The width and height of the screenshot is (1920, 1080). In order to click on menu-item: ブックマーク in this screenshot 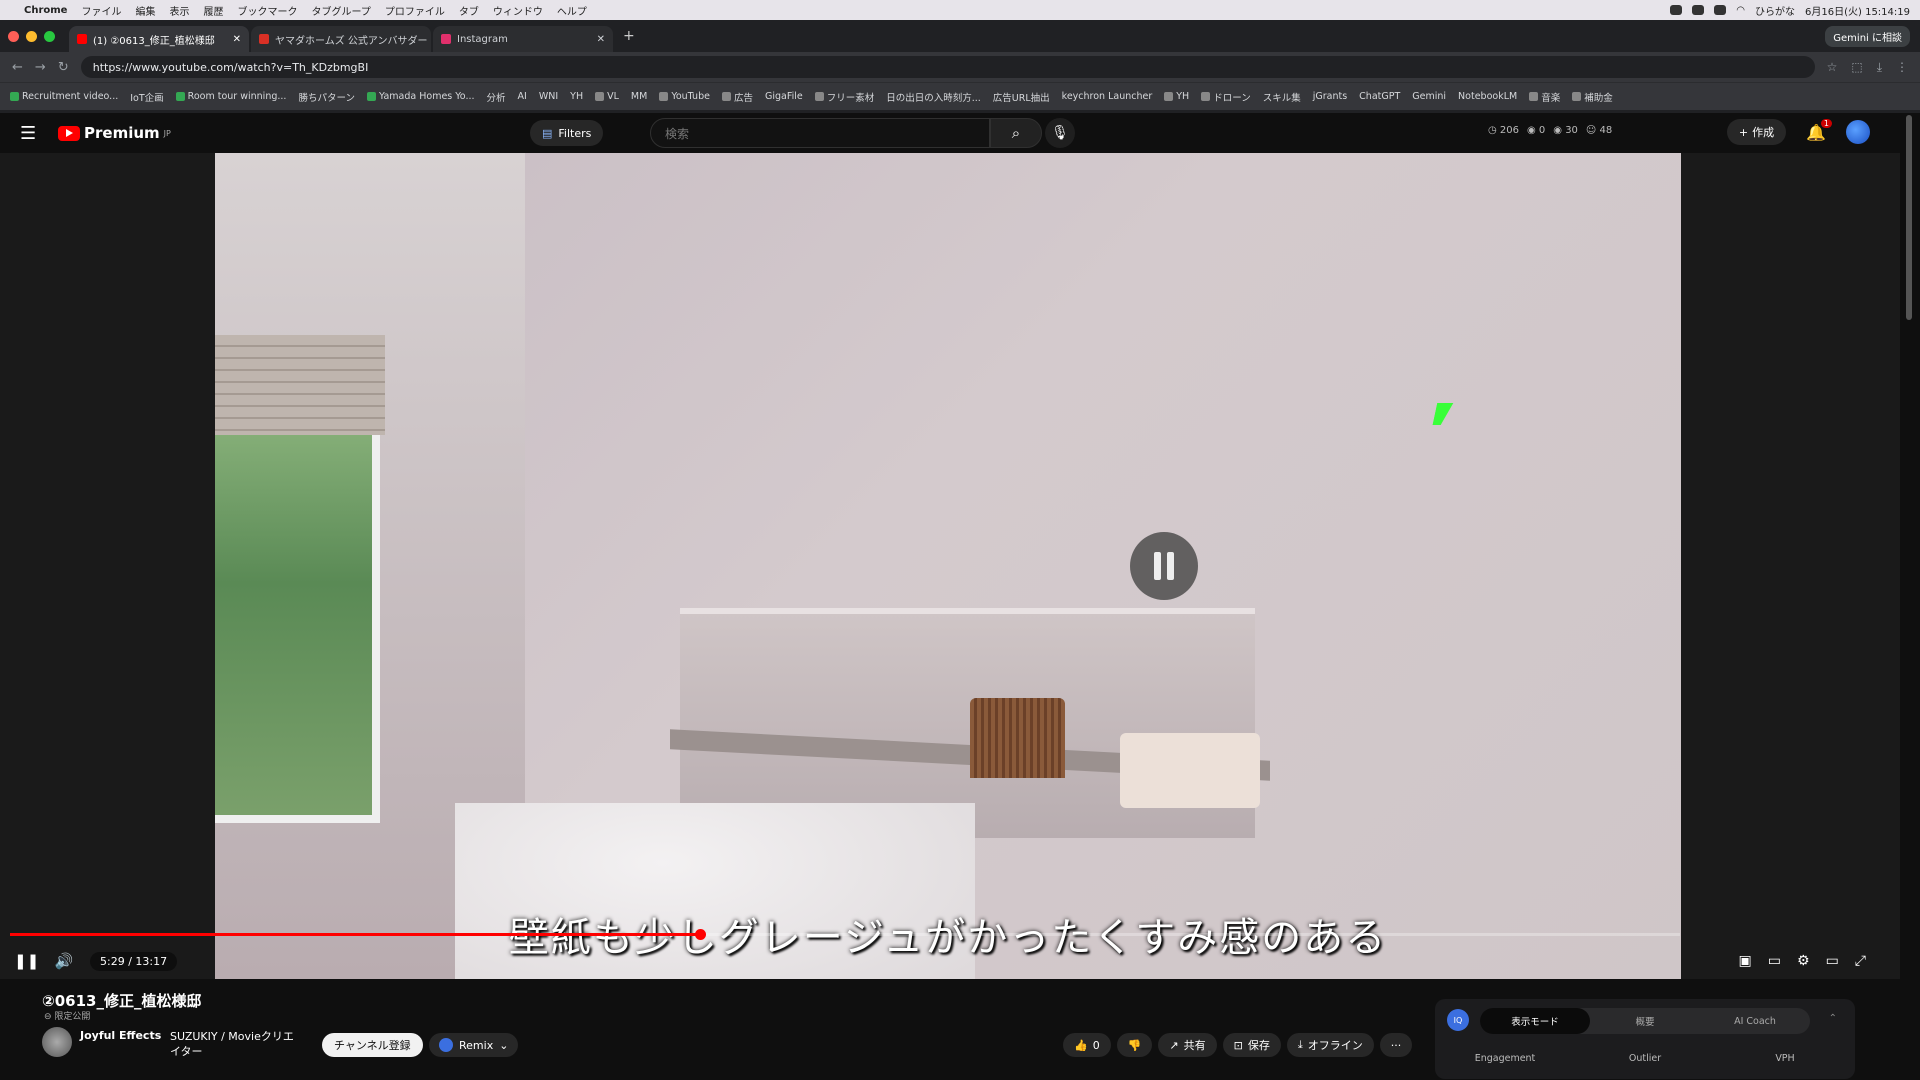, I will do `click(267, 10)`.